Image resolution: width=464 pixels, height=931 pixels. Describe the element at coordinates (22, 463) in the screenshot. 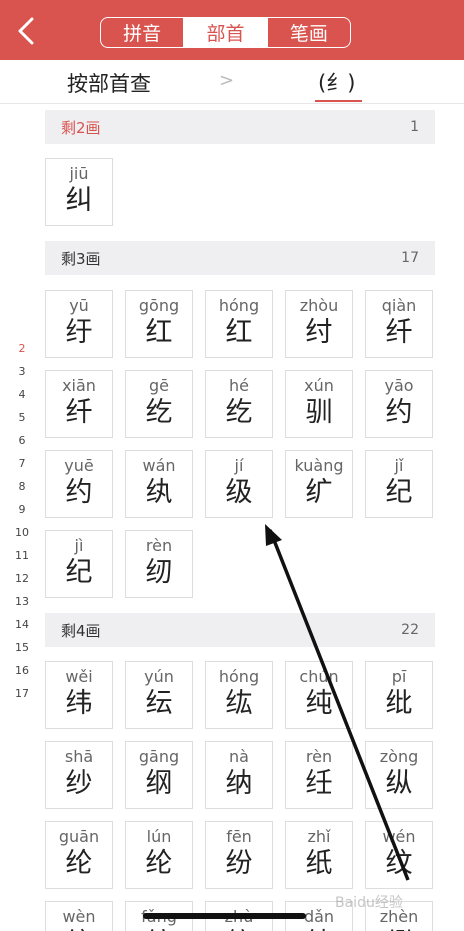

I see `index-item-7: 7` at that location.